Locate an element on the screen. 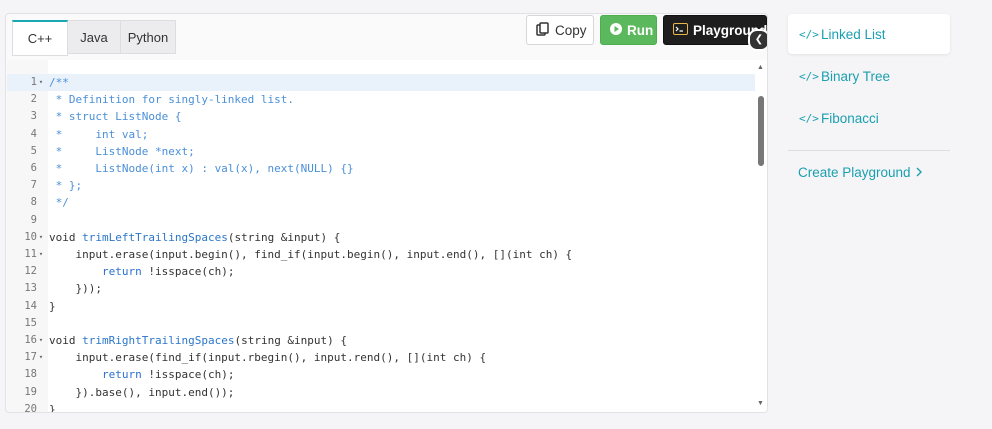 The width and height of the screenshot is (992, 429). code-line: 12 return !isspace(ch); is located at coordinates (381, 271).